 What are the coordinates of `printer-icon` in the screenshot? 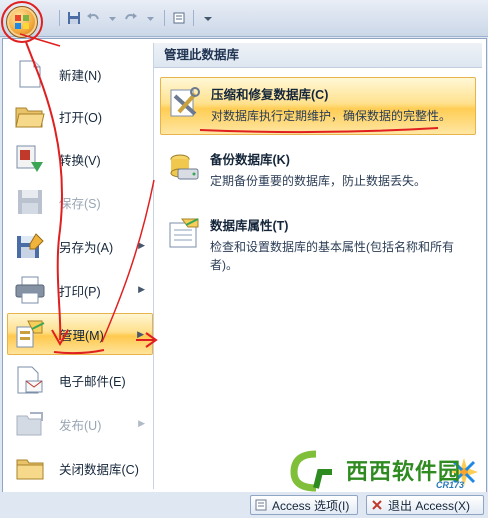 It's located at (30, 290).